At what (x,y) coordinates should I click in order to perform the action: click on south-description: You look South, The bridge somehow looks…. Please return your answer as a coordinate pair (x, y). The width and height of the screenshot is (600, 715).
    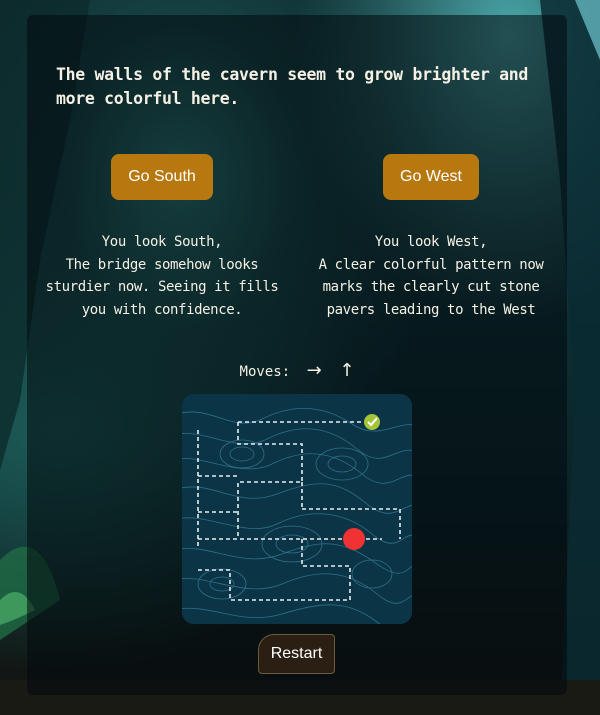
    Looking at the image, I should click on (162, 276).